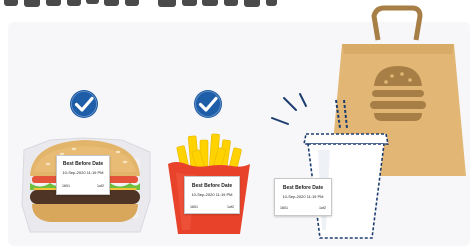 This screenshot has width=470, height=246. I want to click on burger-checkmark-icon, so click(84, 104).